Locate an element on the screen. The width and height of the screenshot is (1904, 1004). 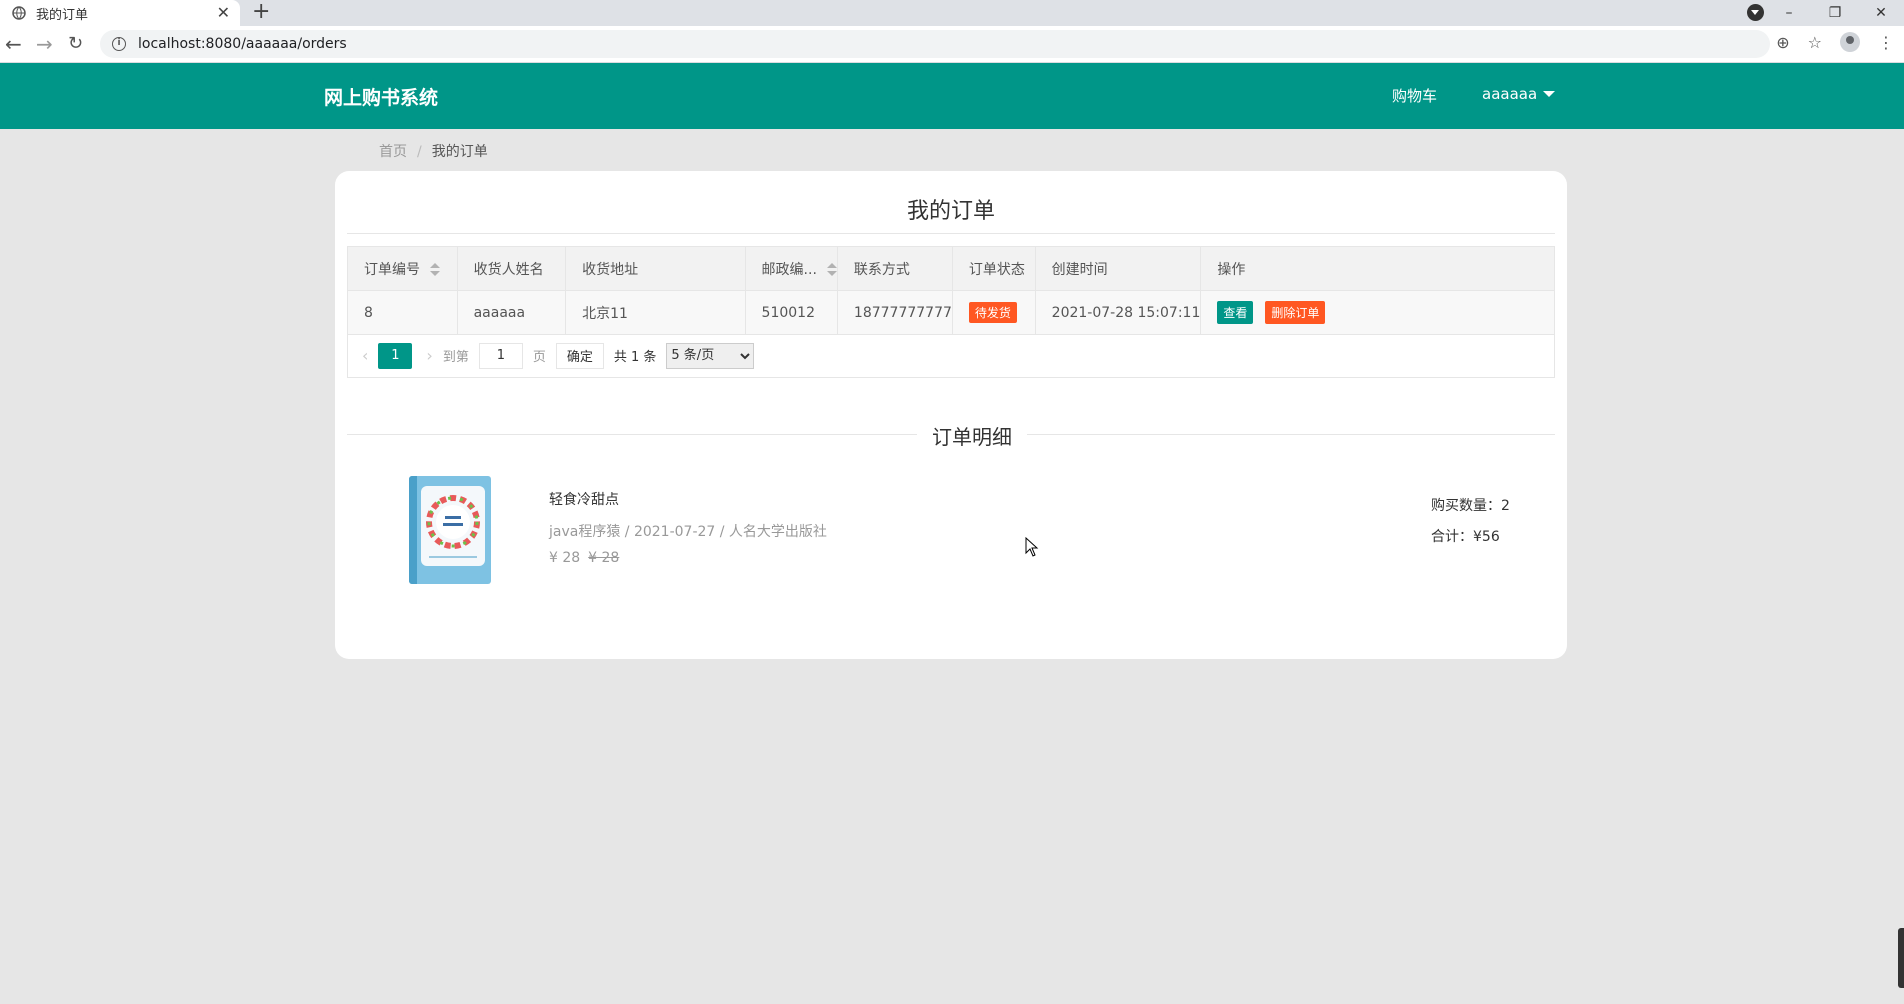
title-divider is located at coordinates (951, 233).